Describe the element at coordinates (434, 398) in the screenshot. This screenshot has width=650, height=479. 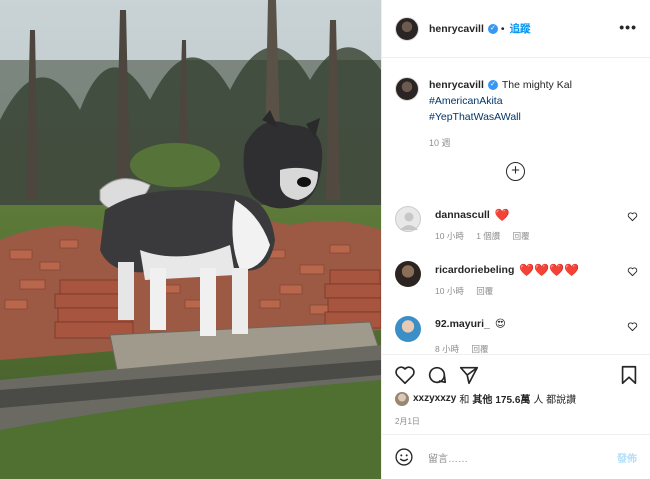
I see `liker-username: xxzyxxzy` at that location.